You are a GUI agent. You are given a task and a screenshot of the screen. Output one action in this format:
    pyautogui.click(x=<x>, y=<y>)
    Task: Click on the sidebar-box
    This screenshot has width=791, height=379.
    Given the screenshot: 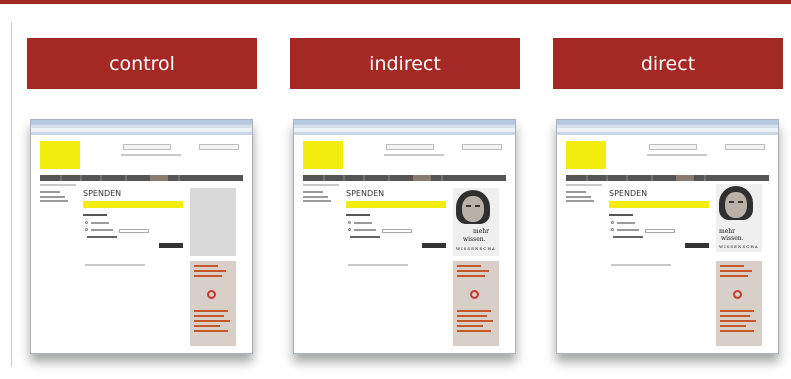 What is the action you would take?
    pyautogui.click(x=213, y=222)
    